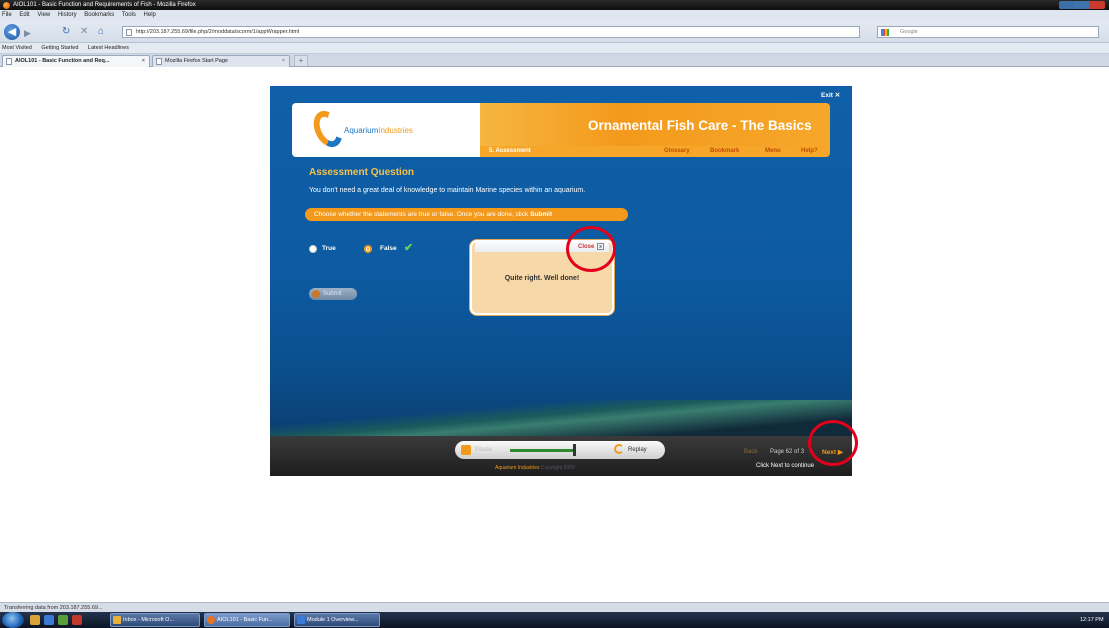  Describe the element at coordinates (466, 450) in the screenshot. I see `pause-button` at that location.